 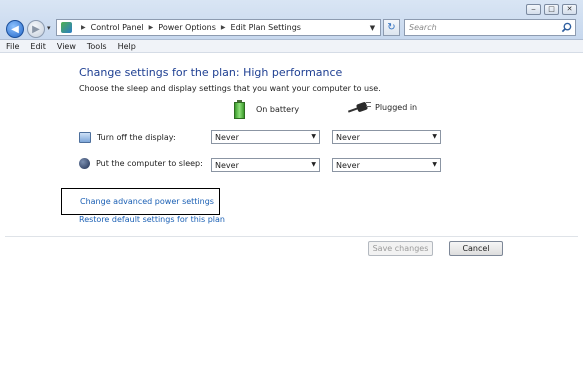 What do you see at coordinates (49, 28) in the screenshot?
I see `recent-pages-dropdown: ▾` at bounding box center [49, 28].